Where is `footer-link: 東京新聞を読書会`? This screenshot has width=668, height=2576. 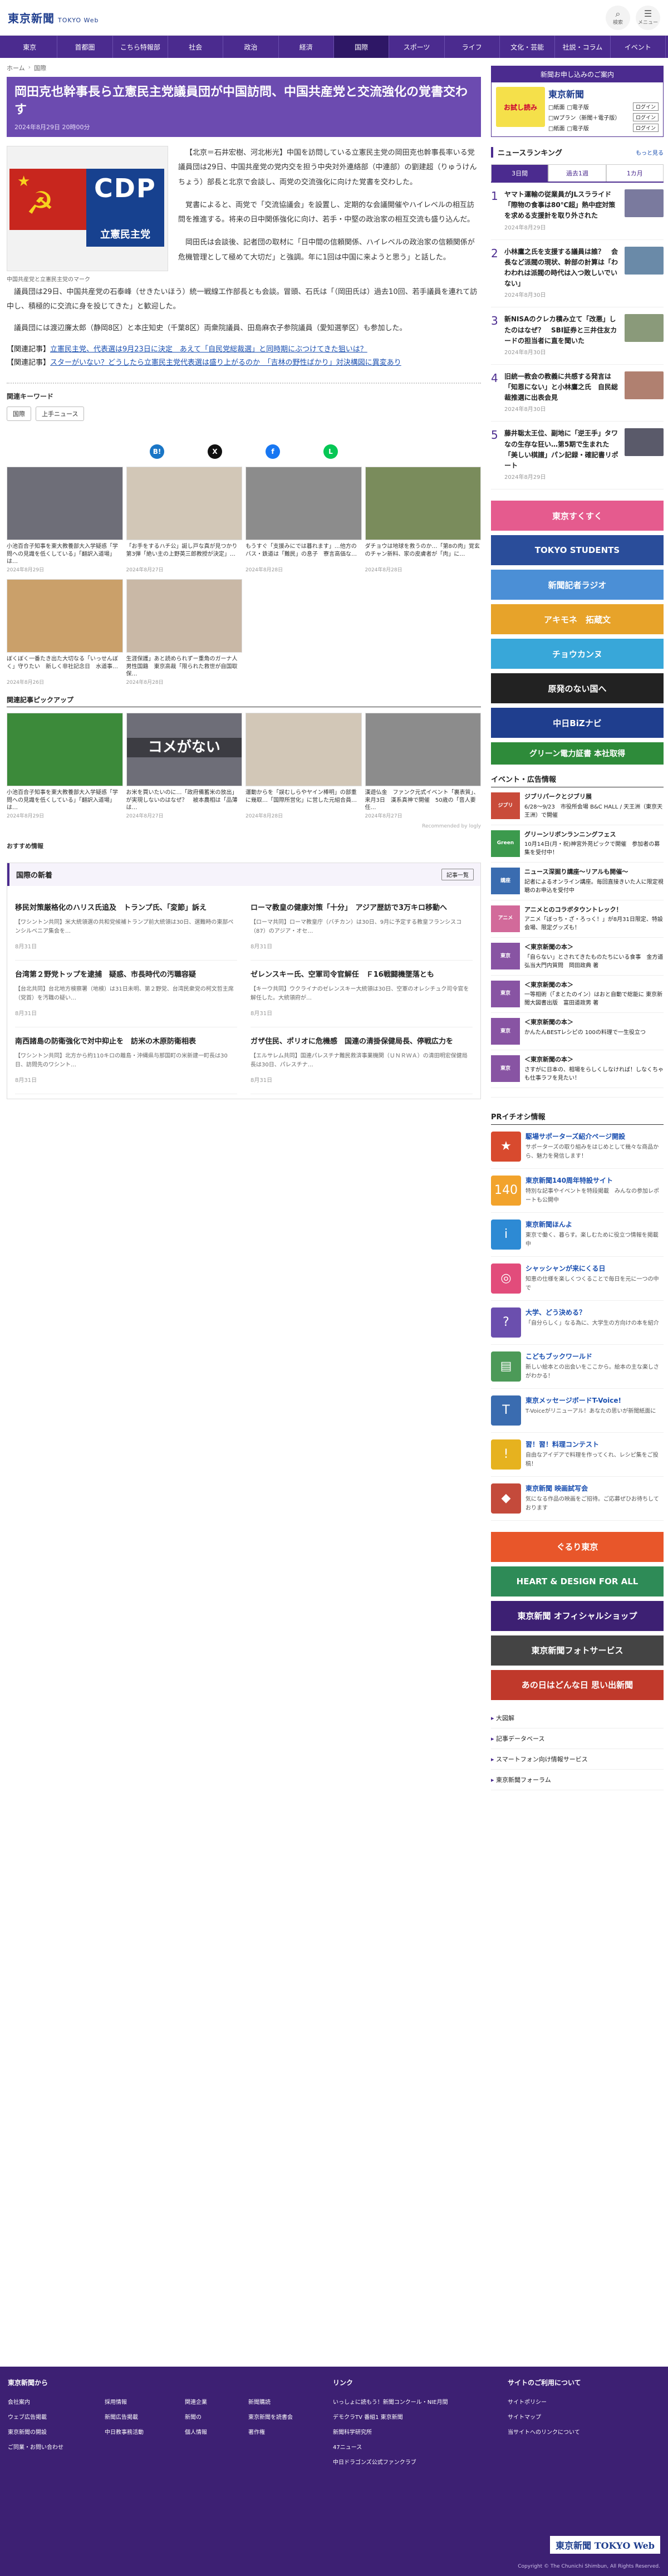
footer-link: 東京新聞を読書会 is located at coordinates (284, 2416).